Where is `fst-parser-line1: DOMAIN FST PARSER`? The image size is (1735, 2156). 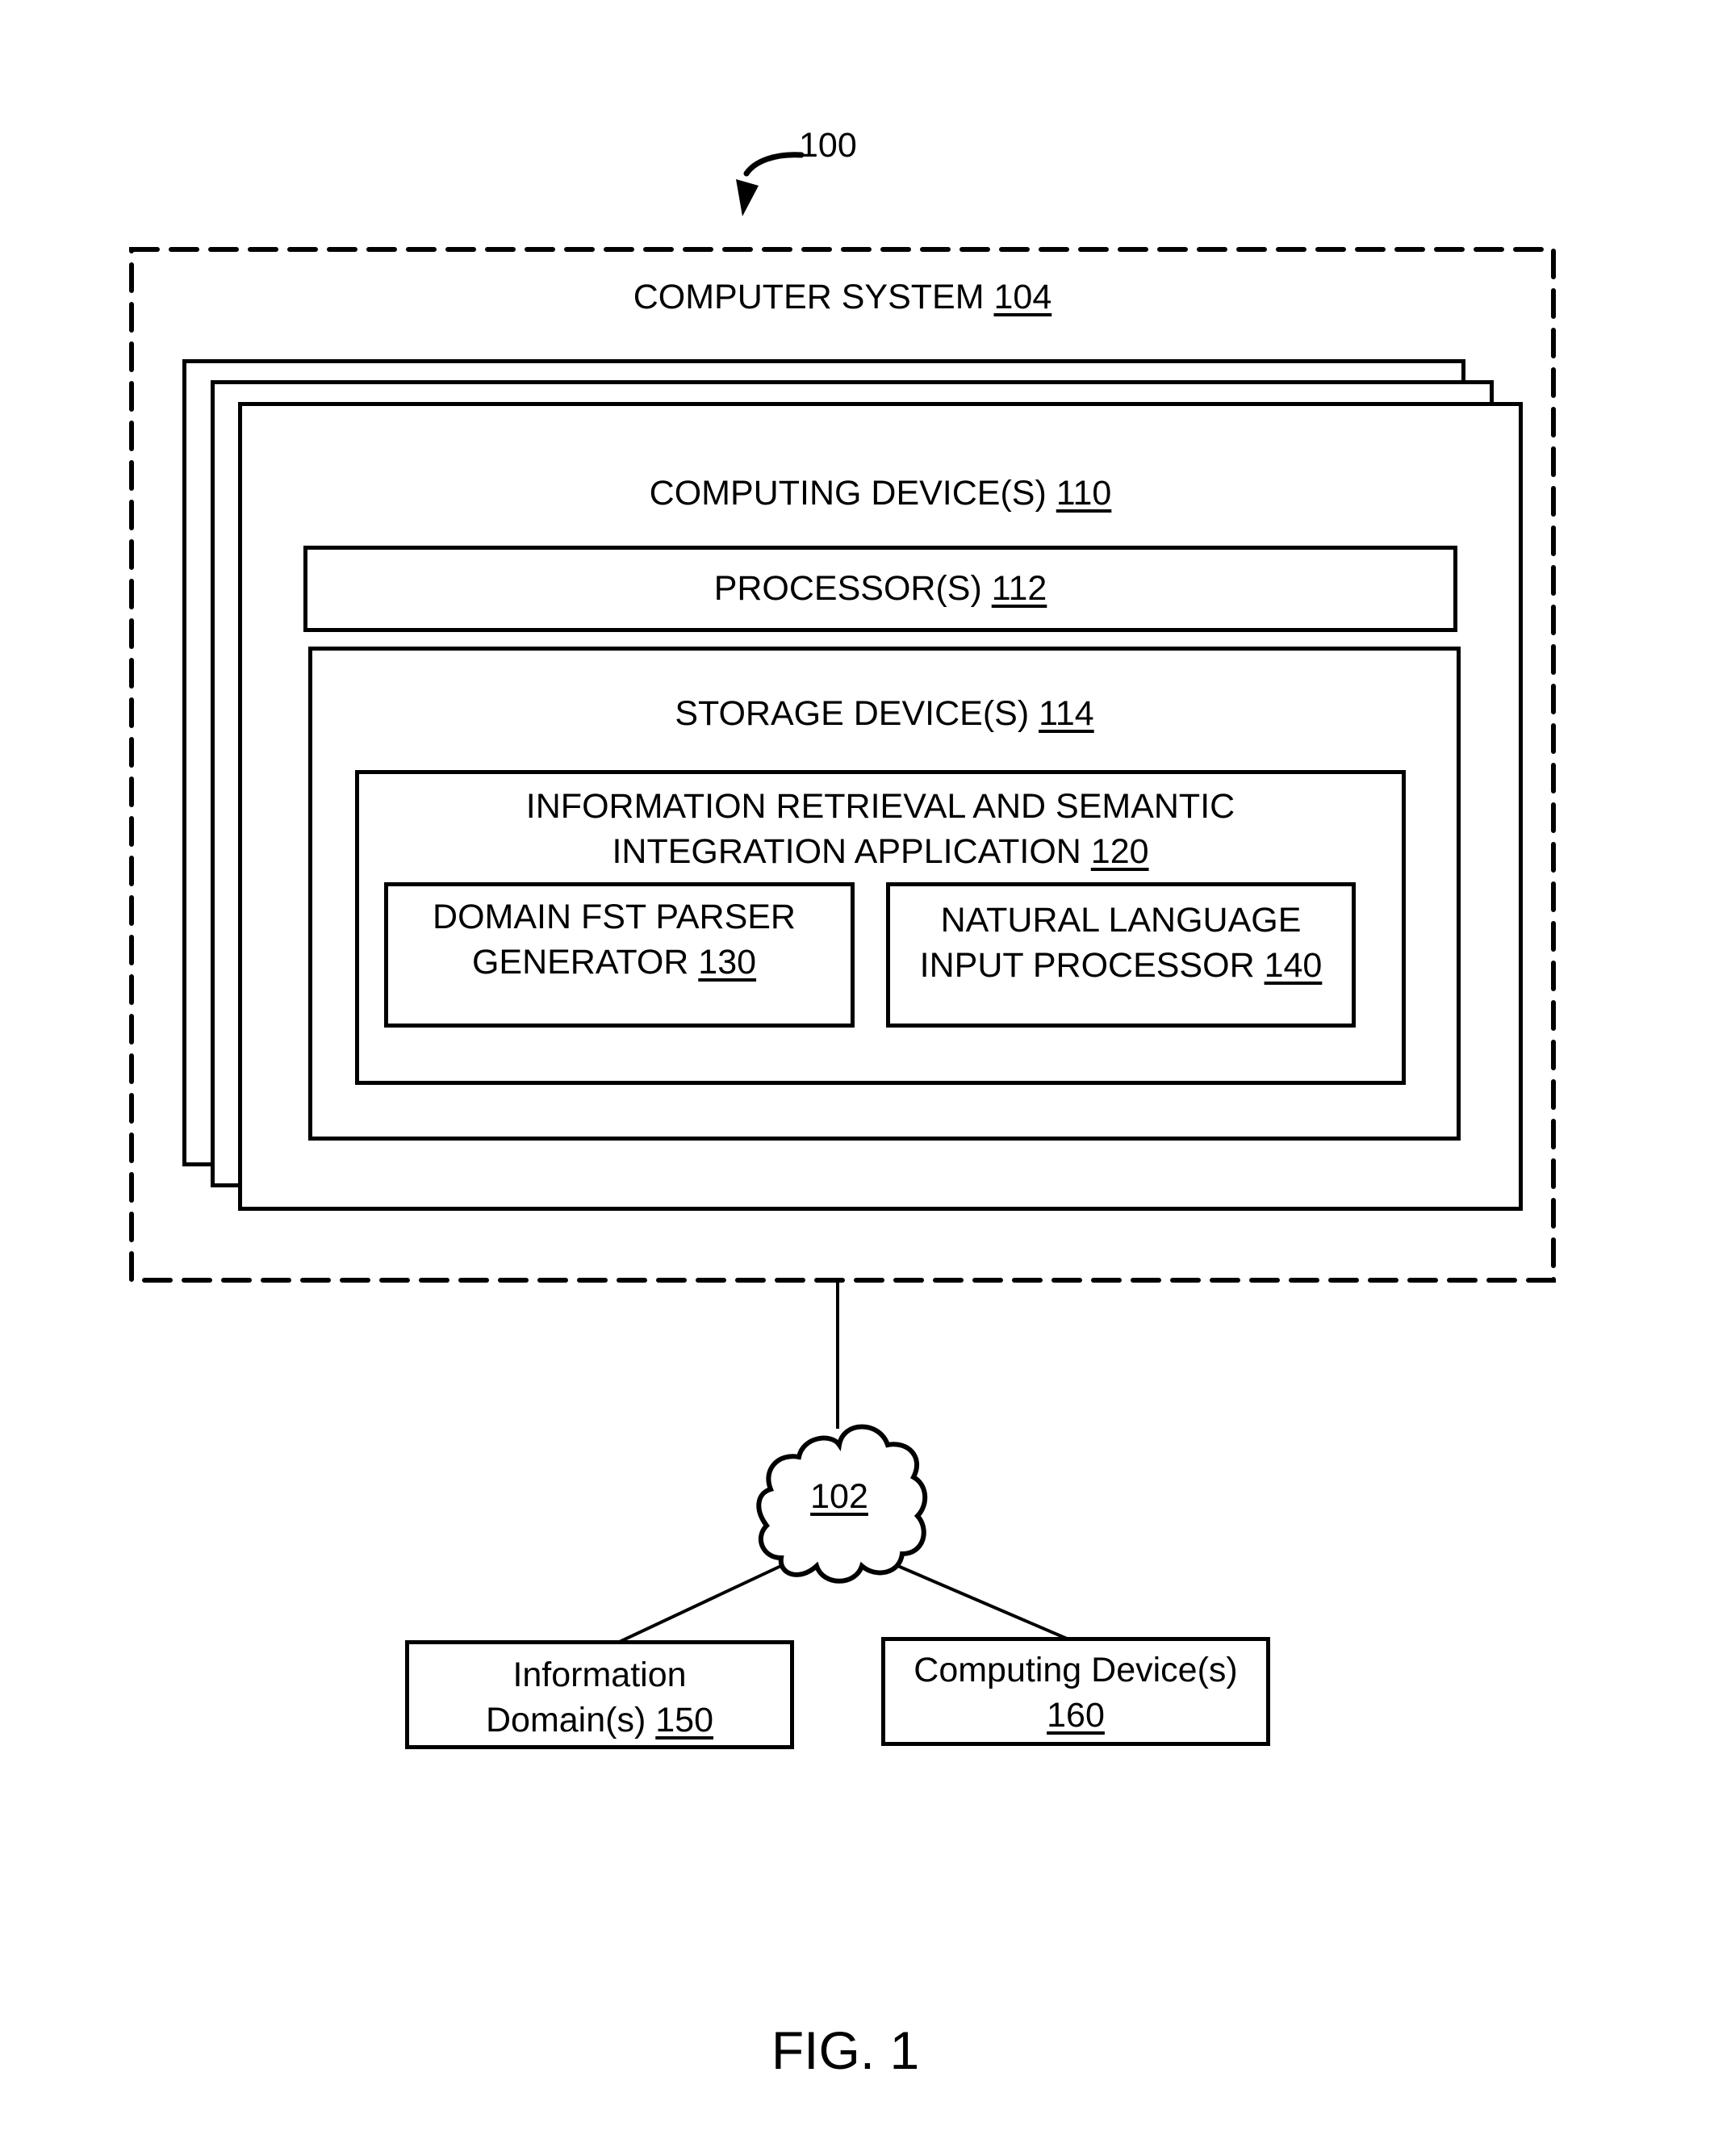 fst-parser-line1: DOMAIN FST PARSER is located at coordinates (614, 917).